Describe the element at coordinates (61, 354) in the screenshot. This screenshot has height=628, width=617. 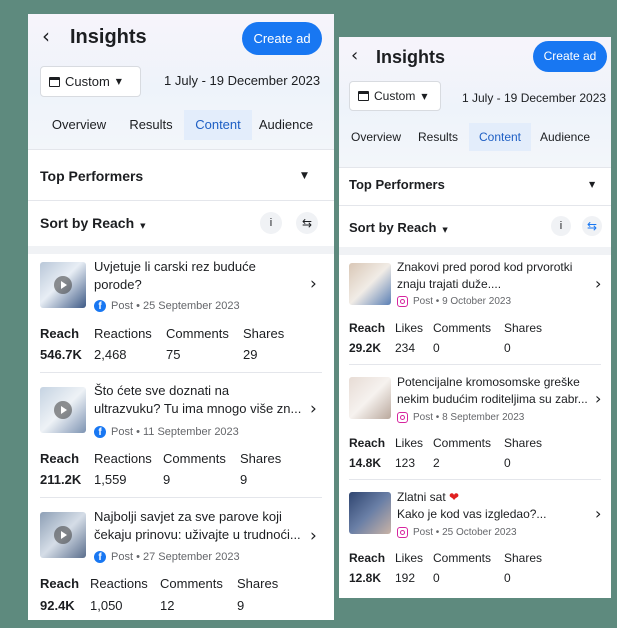
I see `metric-value-reach: 546.7K` at that location.